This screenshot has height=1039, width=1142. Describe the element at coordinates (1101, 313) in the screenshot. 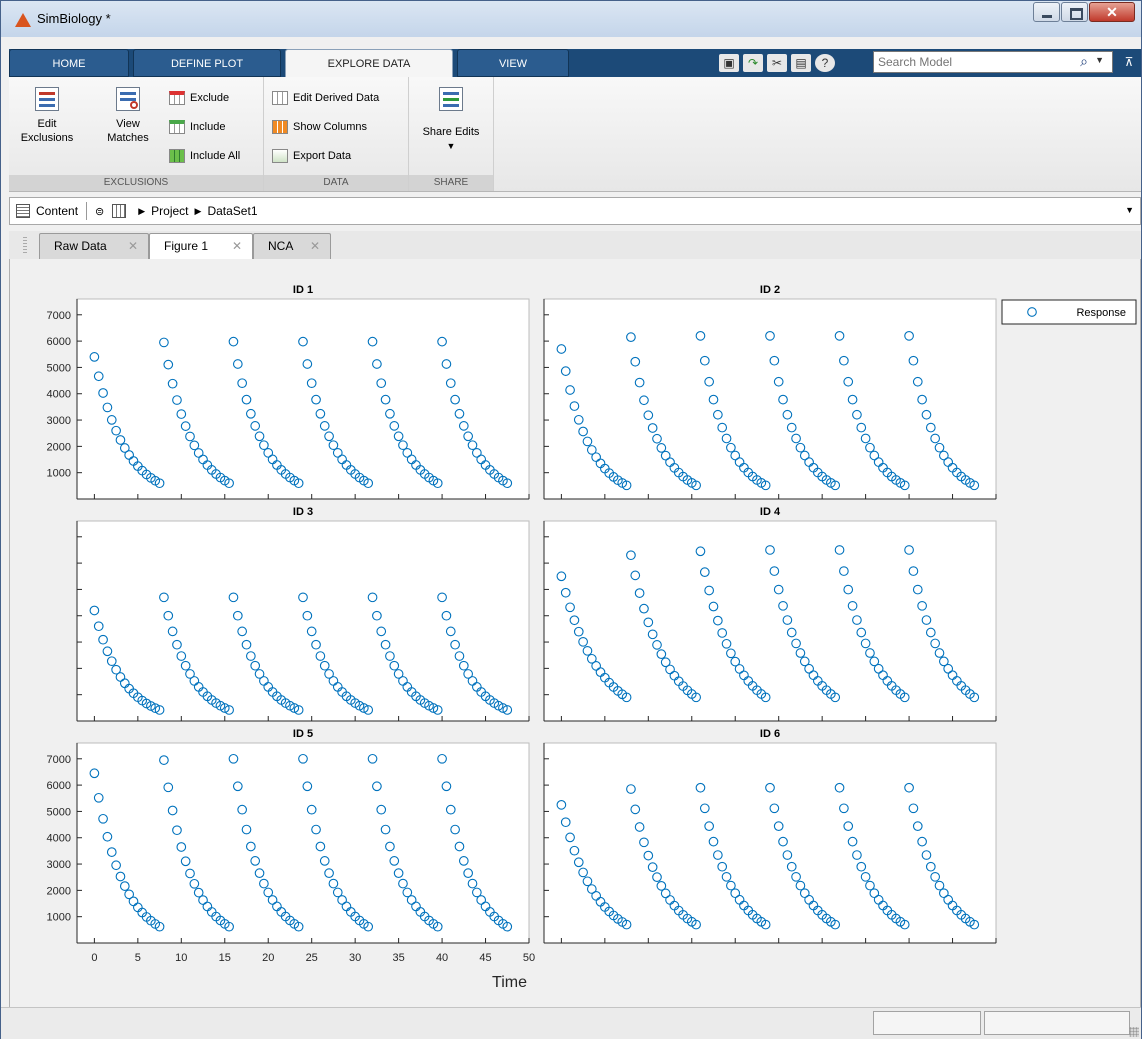

I see `legend-entry-response: Response` at that location.